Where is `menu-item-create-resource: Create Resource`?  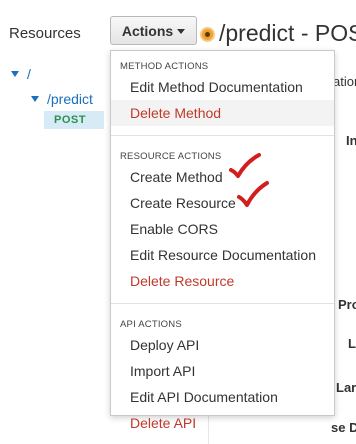 menu-item-create-resource: Create Resource is located at coordinates (222, 203).